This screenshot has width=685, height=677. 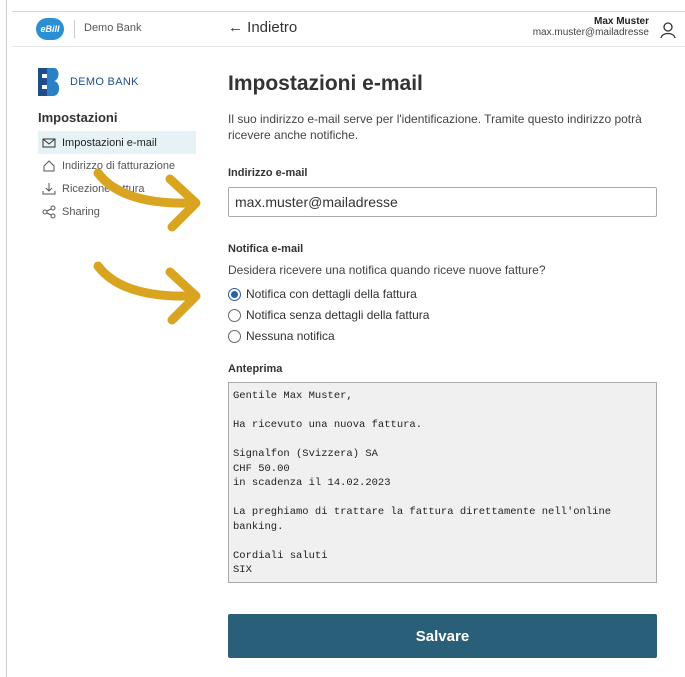 I want to click on top-divider, so click(x=74, y=29).